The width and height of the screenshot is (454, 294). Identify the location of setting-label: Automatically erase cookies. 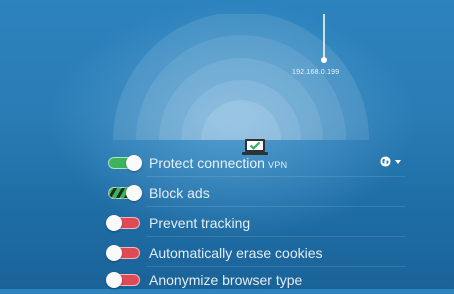
(236, 253).